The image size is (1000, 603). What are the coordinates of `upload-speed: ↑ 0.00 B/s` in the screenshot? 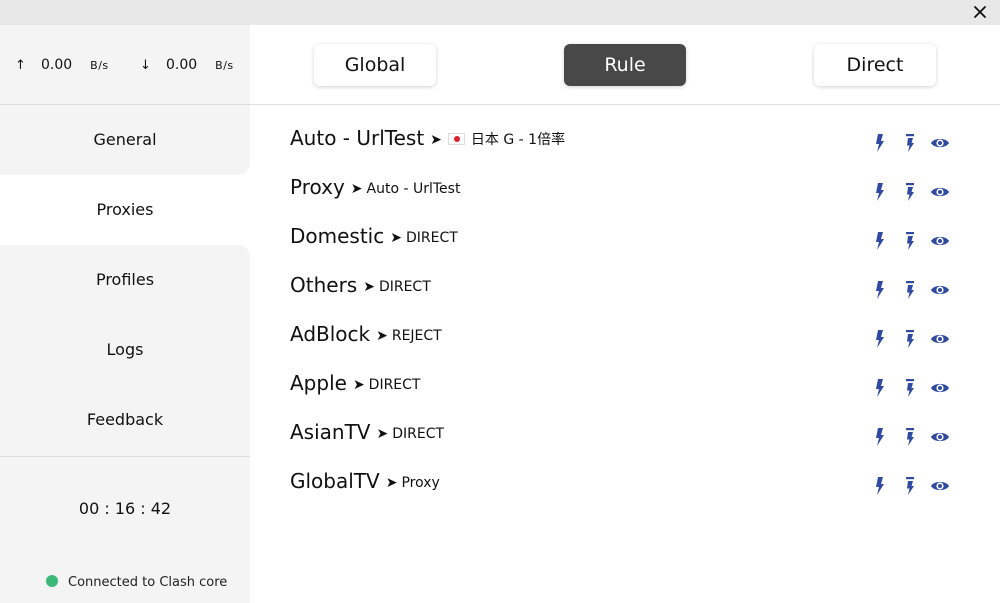 It's located at (62, 65).